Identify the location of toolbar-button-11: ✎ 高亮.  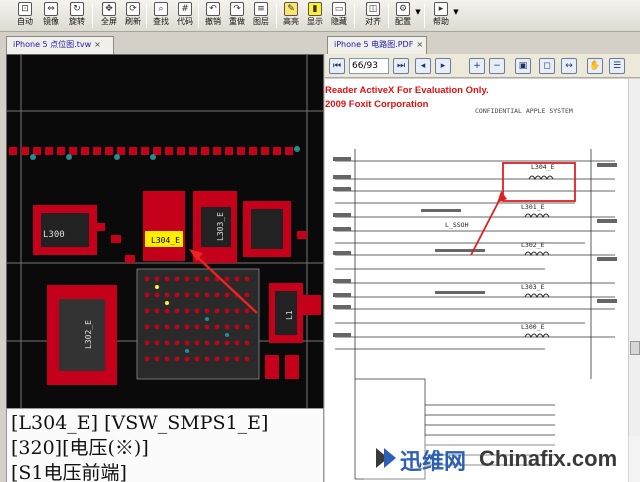
(291, 16).